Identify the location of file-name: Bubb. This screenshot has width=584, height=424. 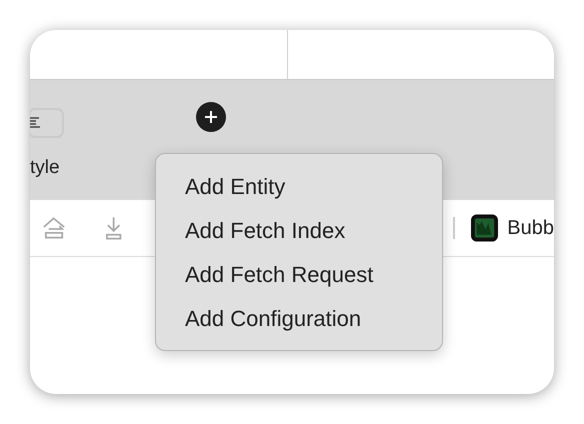
(530, 228).